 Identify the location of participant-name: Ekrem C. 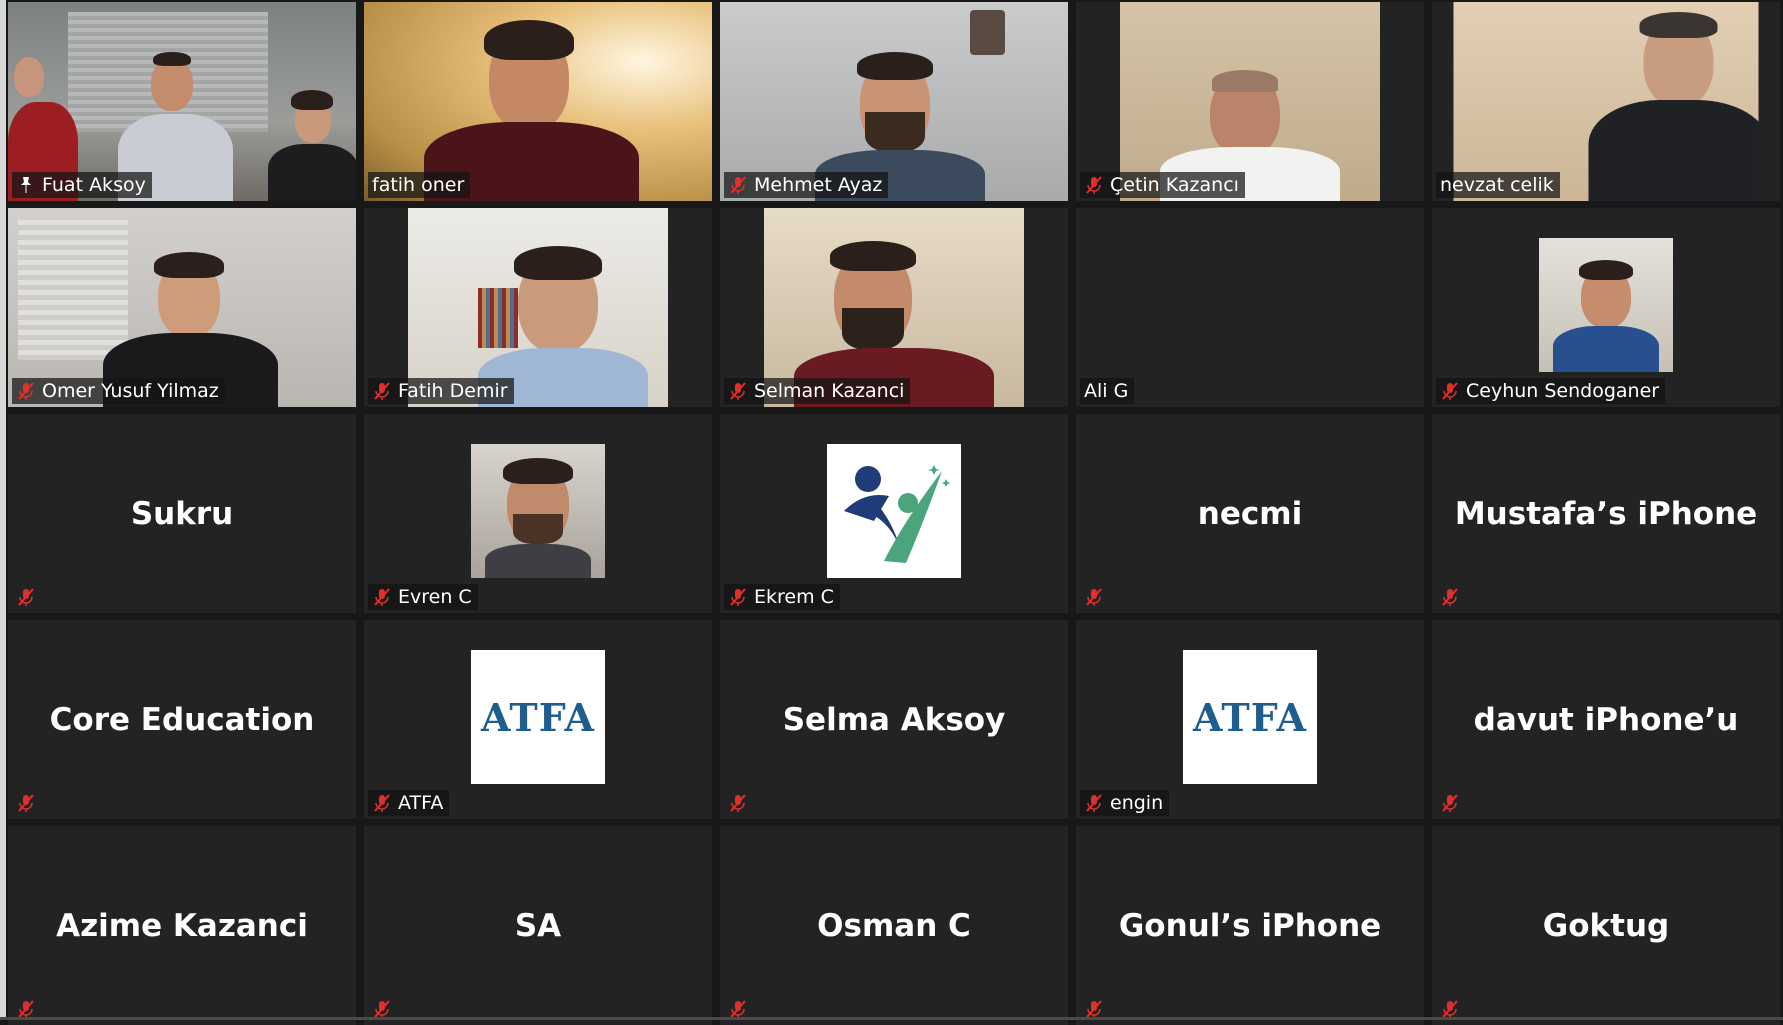
(794, 597).